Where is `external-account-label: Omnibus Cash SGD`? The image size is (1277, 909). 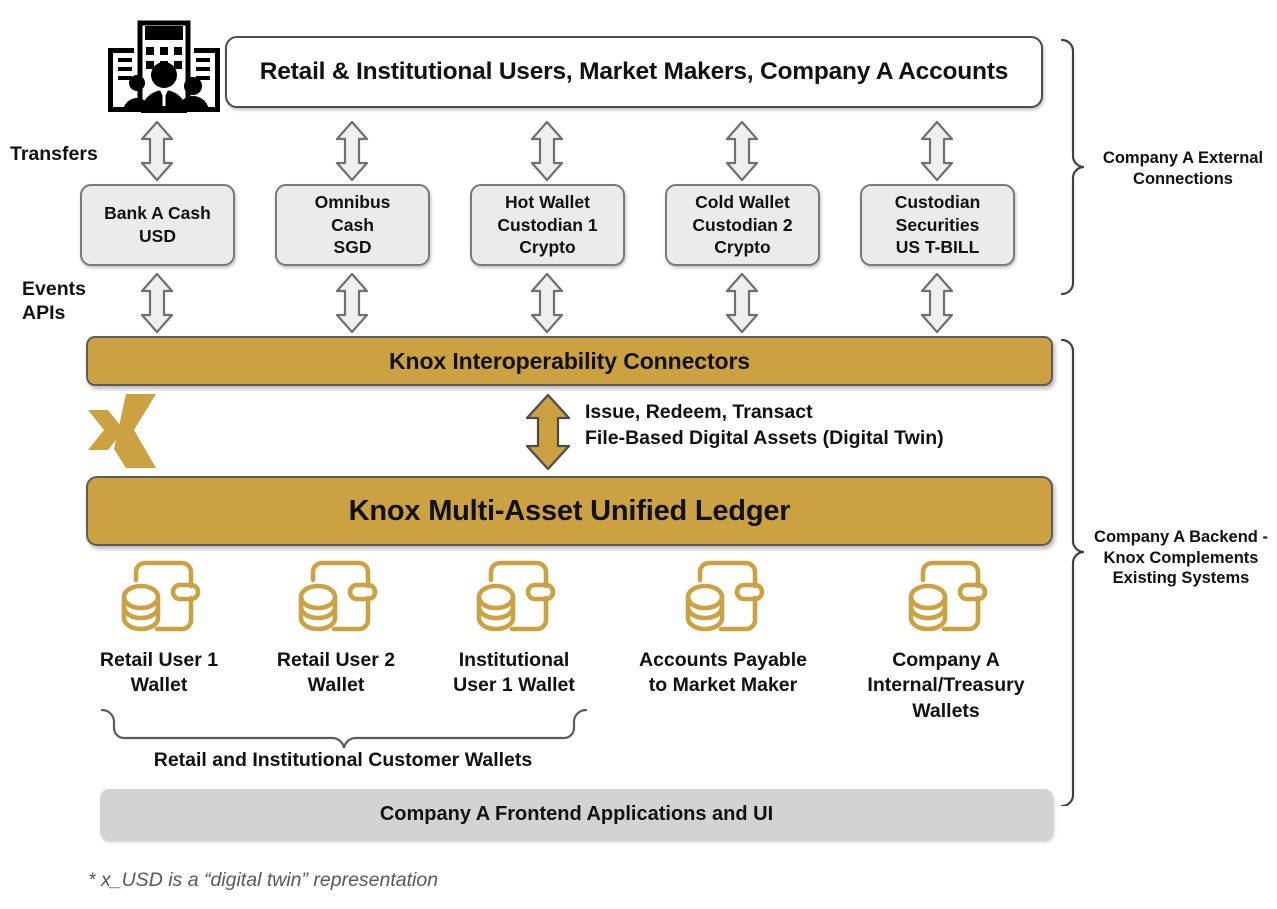 external-account-label: Omnibus Cash SGD is located at coordinates (352, 224).